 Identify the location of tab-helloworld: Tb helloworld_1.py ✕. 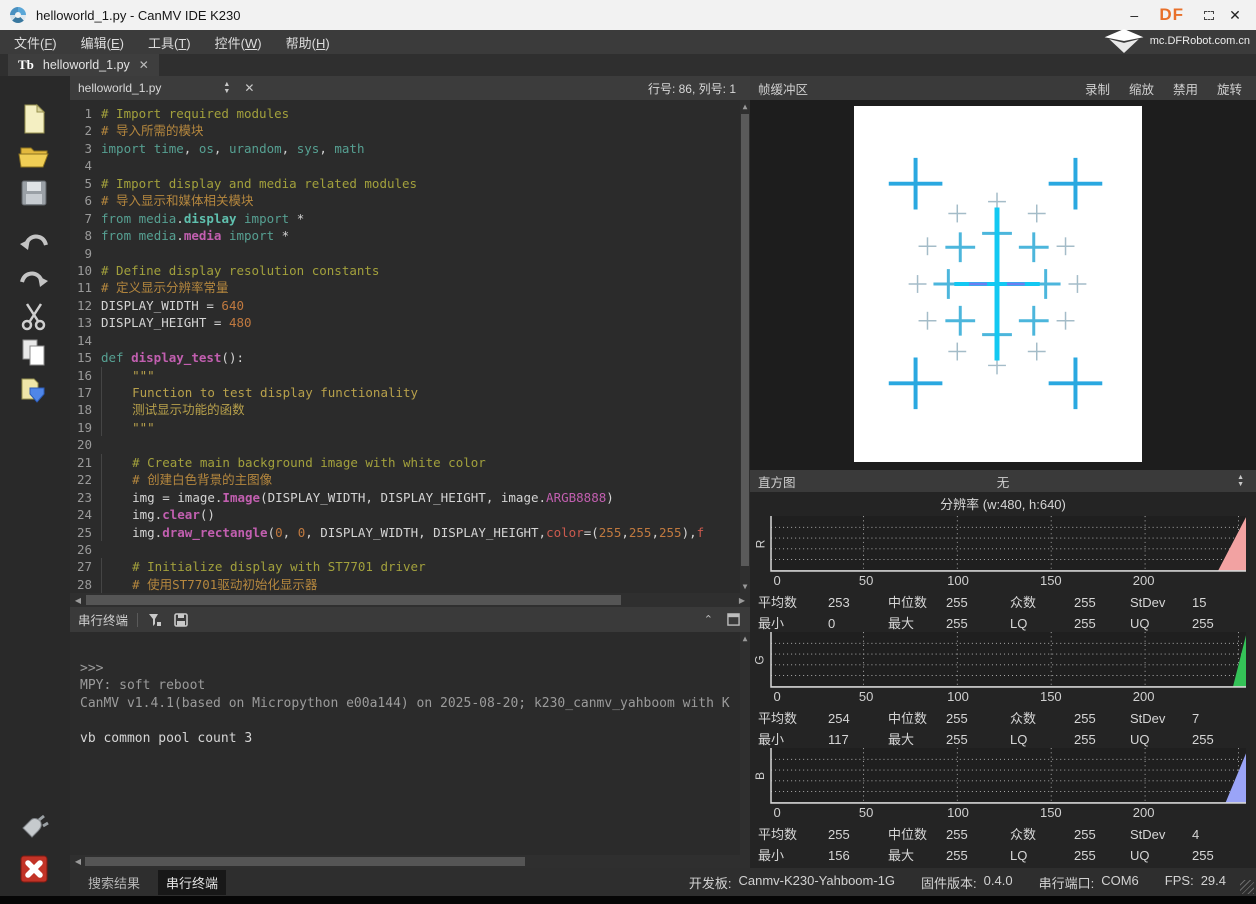
(83, 65).